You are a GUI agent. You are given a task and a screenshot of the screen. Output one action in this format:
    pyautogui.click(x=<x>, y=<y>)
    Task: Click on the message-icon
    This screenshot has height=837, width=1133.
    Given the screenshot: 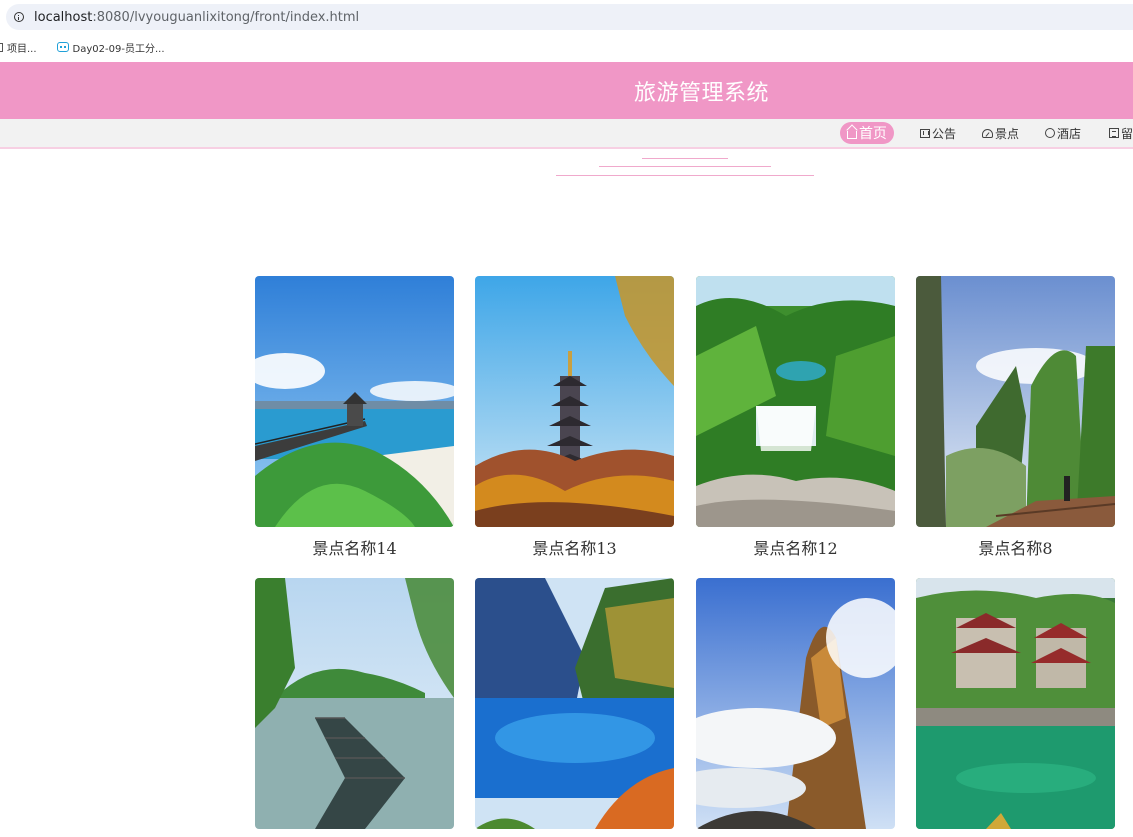 What is the action you would take?
    pyautogui.click(x=1113, y=133)
    